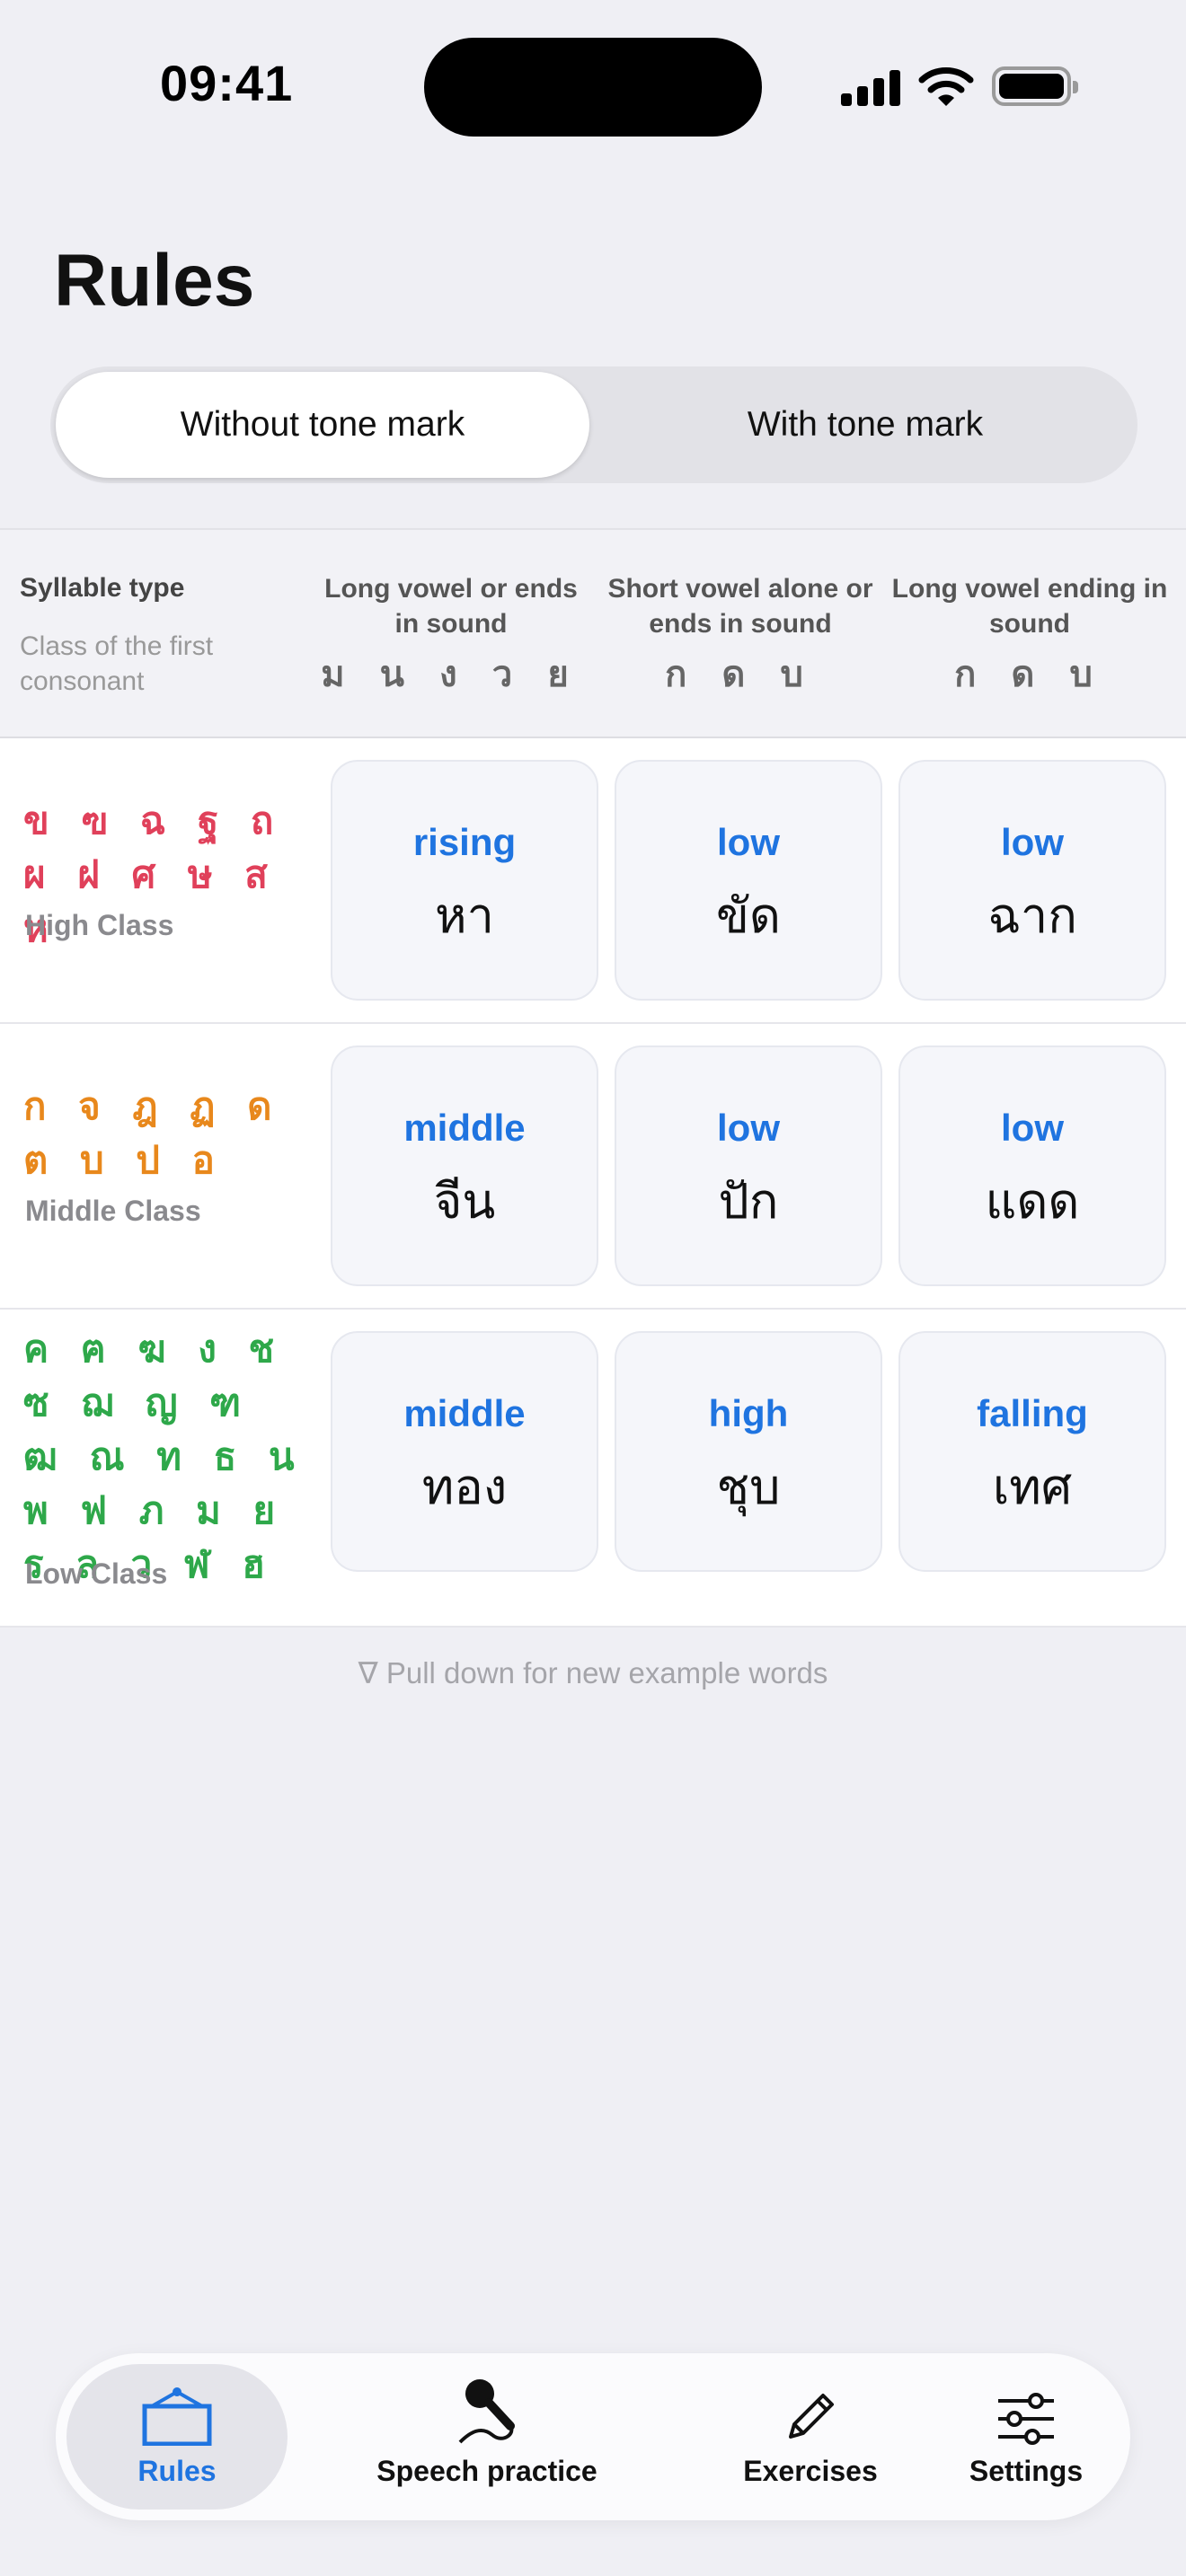 This screenshot has width=1186, height=2576. Describe the element at coordinates (486, 2471) in the screenshot. I see `tab-label: Speech practice` at that location.